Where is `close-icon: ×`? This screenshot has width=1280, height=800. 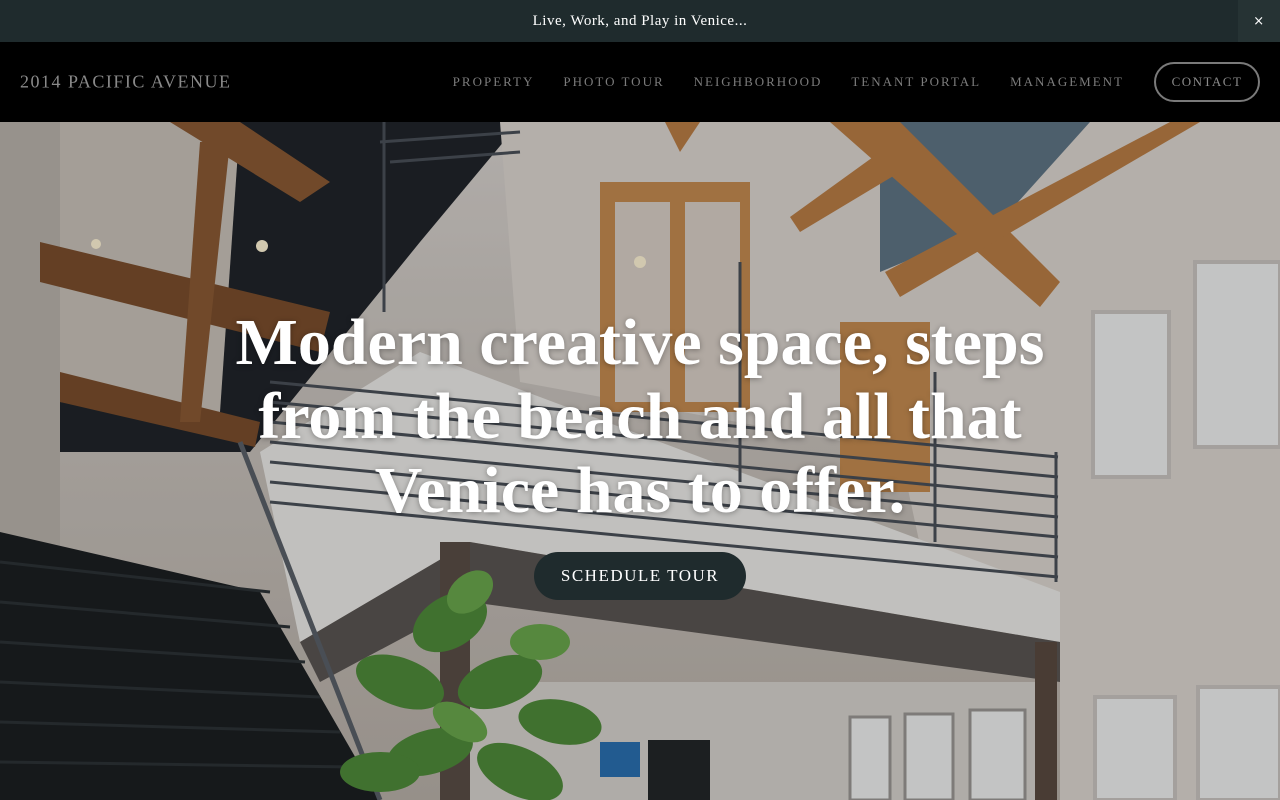
close-icon: × is located at coordinates (1259, 21).